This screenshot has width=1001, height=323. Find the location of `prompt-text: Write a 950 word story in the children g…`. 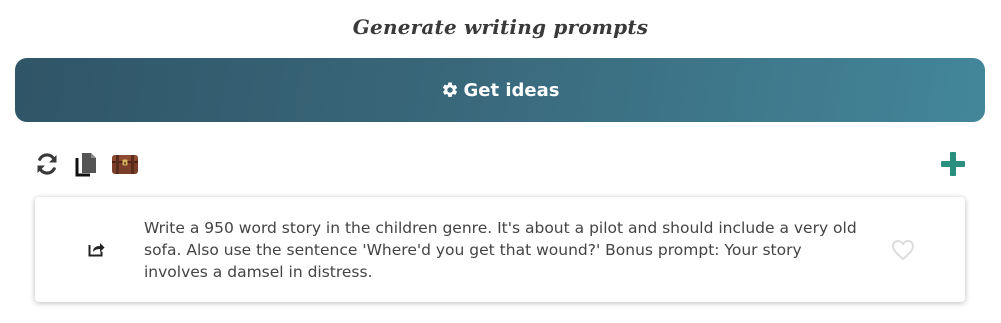

prompt-text: Write a 950 word story in the children g… is located at coordinates (500, 250).